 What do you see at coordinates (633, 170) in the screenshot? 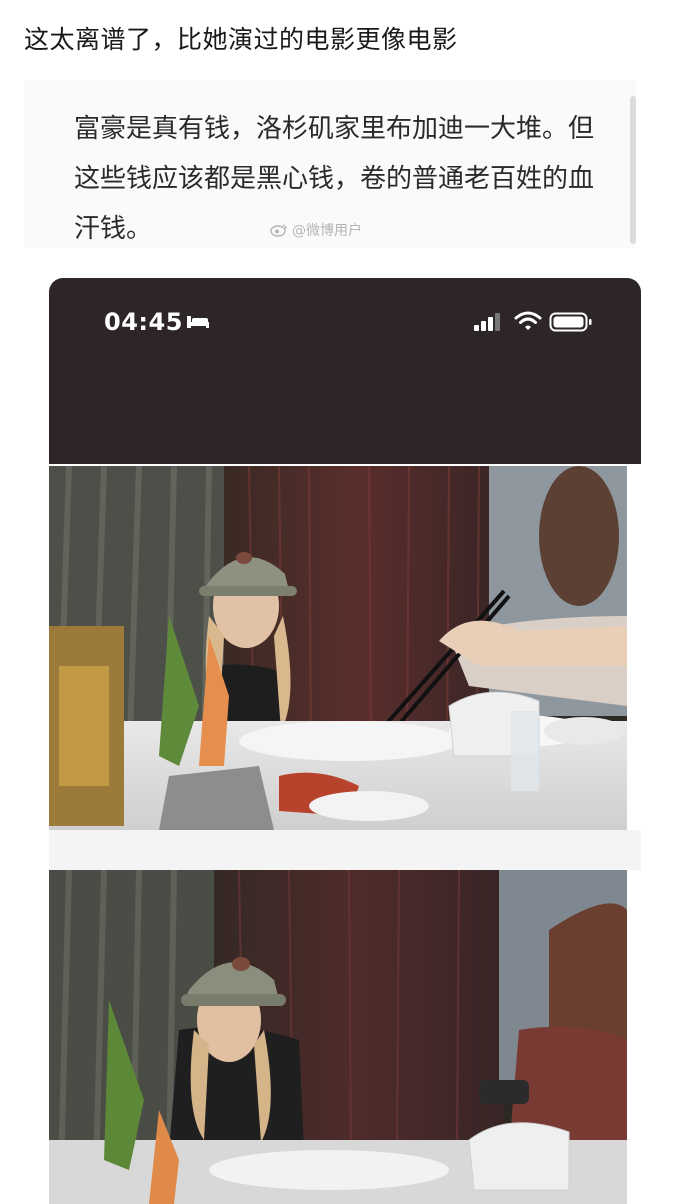
I see `quote-scrollbar` at bounding box center [633, 170].